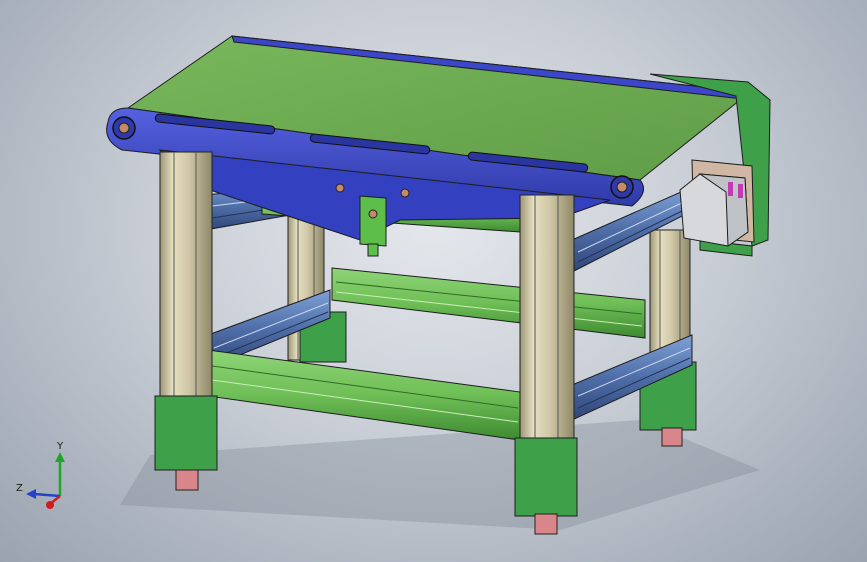 The image size is (867, 562). Describe the element at coordinates (187, 480) in the screenshot. I see `leveling-foot-front-left` at that location.